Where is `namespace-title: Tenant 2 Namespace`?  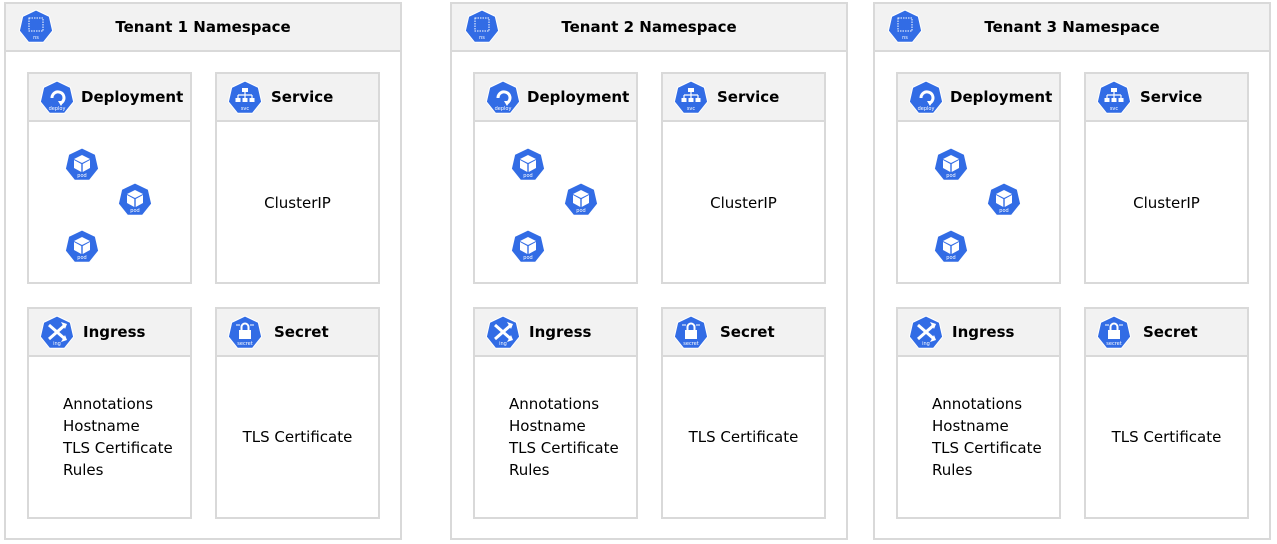 namespace-title: Tenant 2 Namespace is located at coordinates (649, 27).